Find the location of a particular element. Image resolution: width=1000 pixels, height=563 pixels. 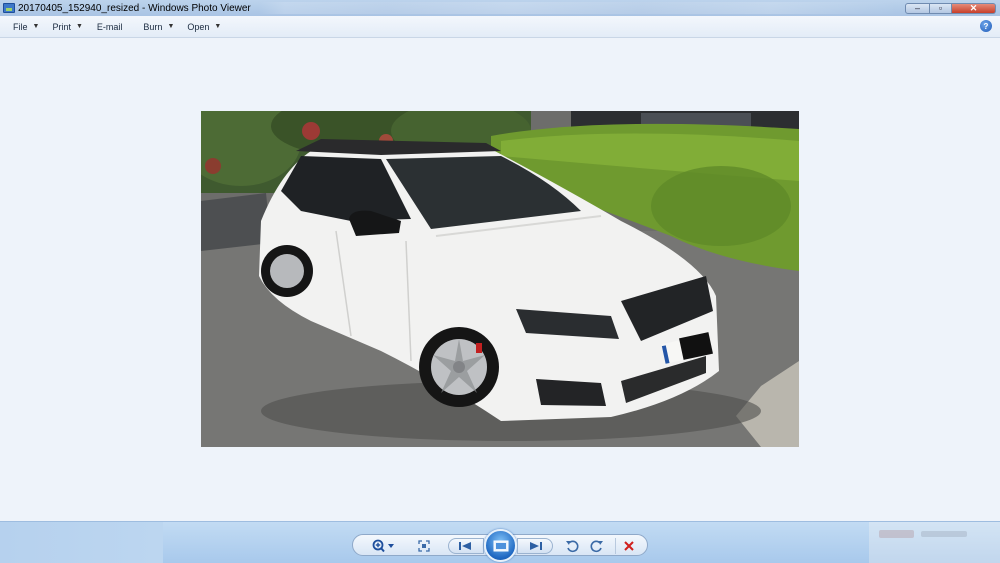

maximize-button: ▫ is located at coordinates (941, 8).